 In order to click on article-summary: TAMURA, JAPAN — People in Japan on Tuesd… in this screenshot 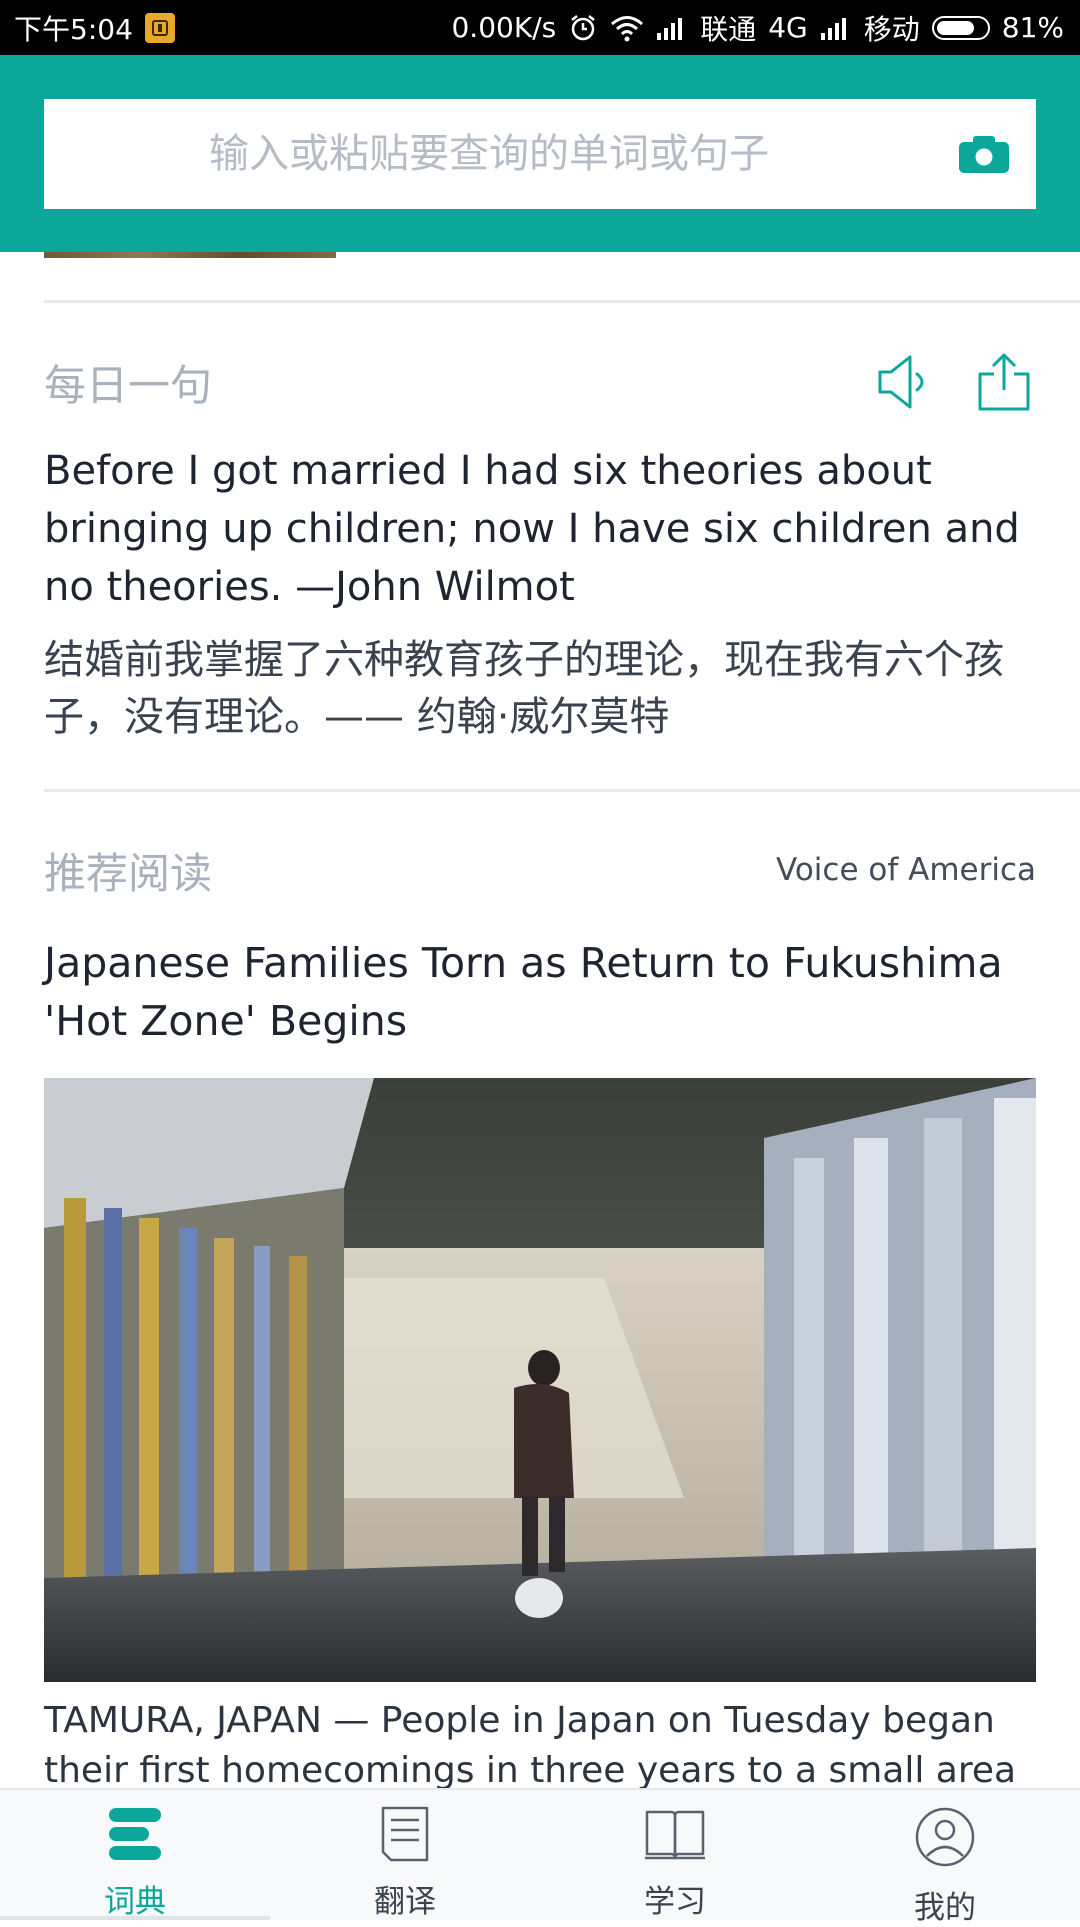, I will do `click(530, 1745)`.